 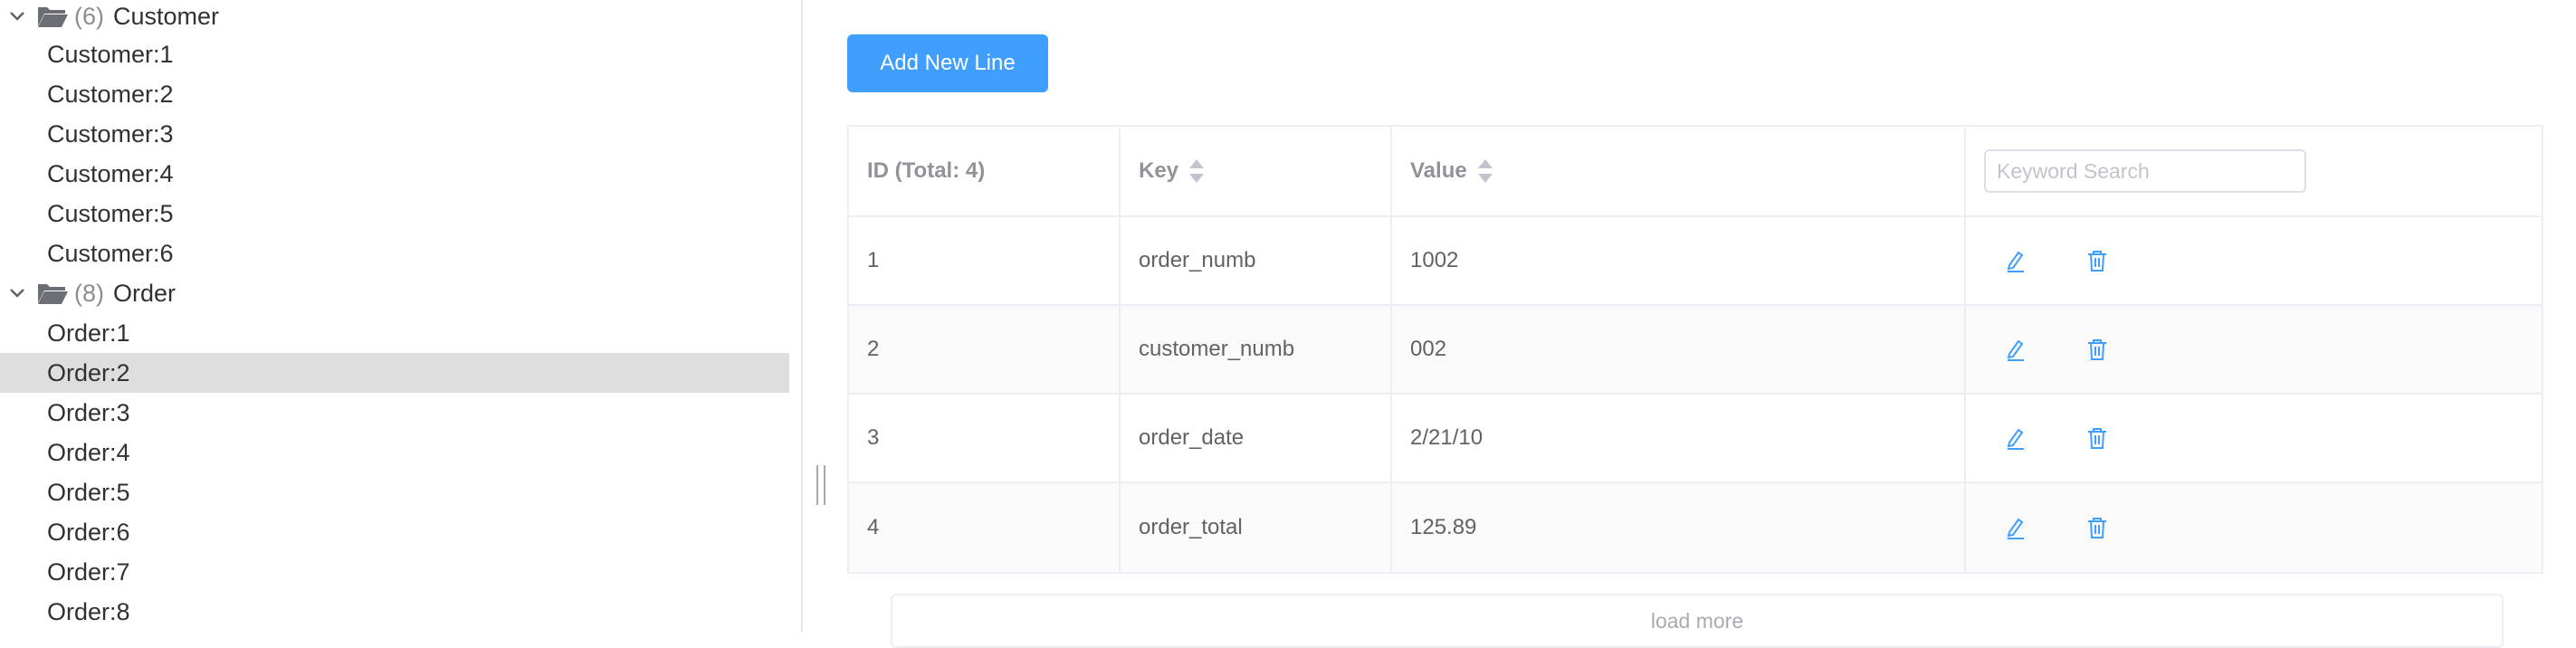 What do you see at coordinates (89, 293) in the screenshot?
I see `tree-group-count: (8)` at bounding box center [89, 293].